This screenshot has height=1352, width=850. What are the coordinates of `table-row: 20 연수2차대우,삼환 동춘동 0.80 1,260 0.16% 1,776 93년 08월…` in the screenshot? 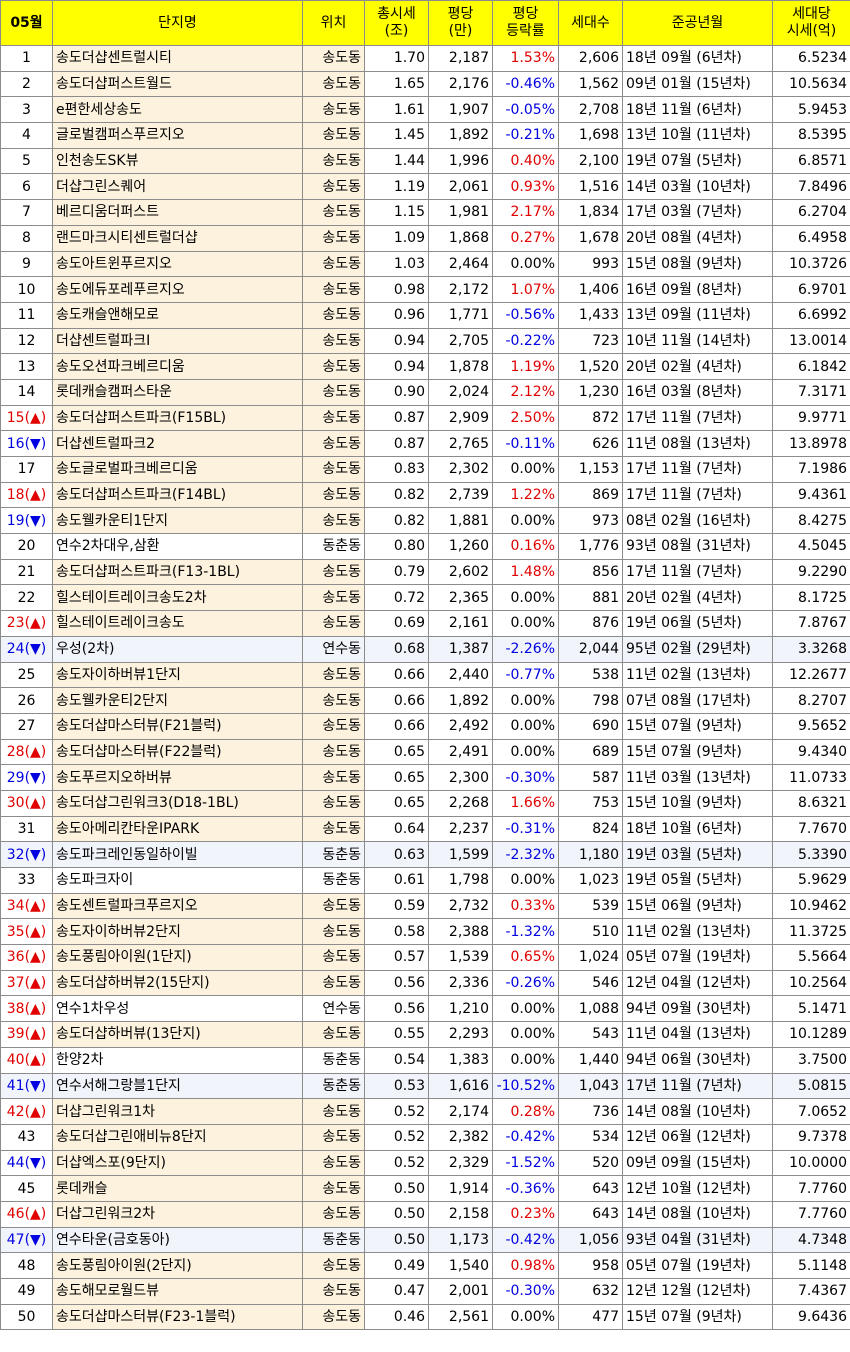 It's located at (425, 546).